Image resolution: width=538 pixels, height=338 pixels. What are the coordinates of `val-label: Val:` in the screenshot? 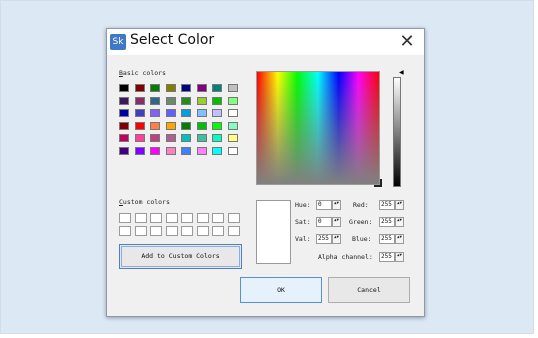 It's located at (303, 239).